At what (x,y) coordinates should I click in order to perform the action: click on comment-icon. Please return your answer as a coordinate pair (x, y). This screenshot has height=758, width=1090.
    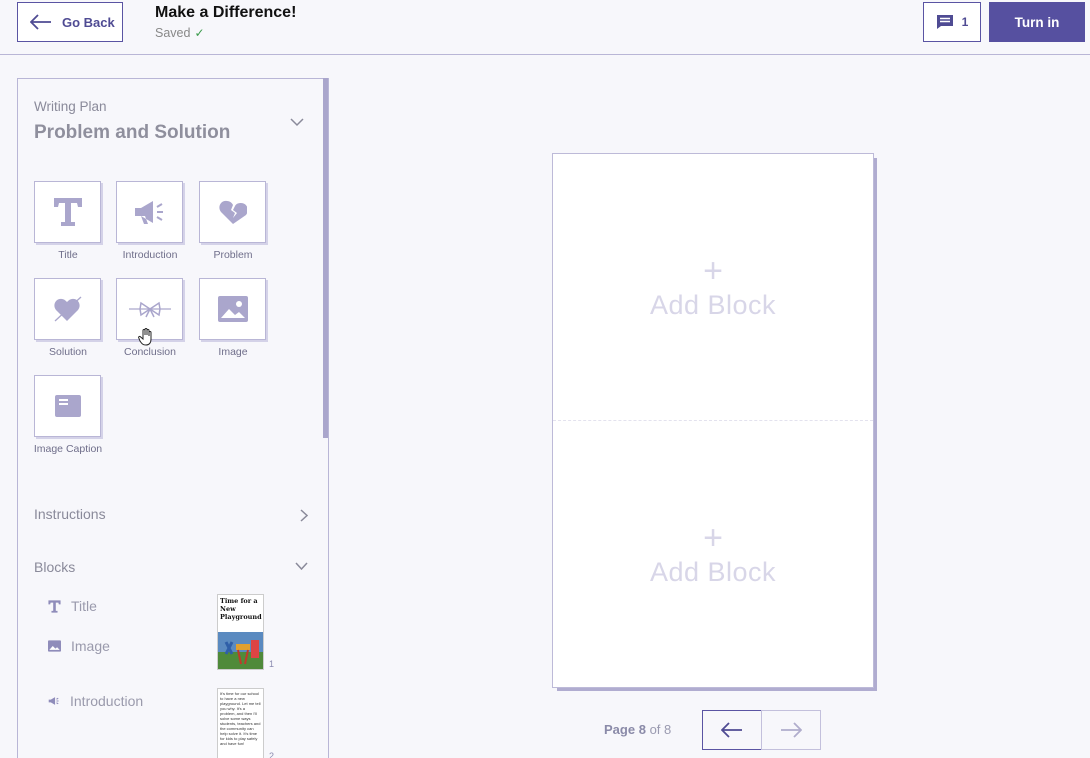
    Looking at the image, I should click on (944, 22).